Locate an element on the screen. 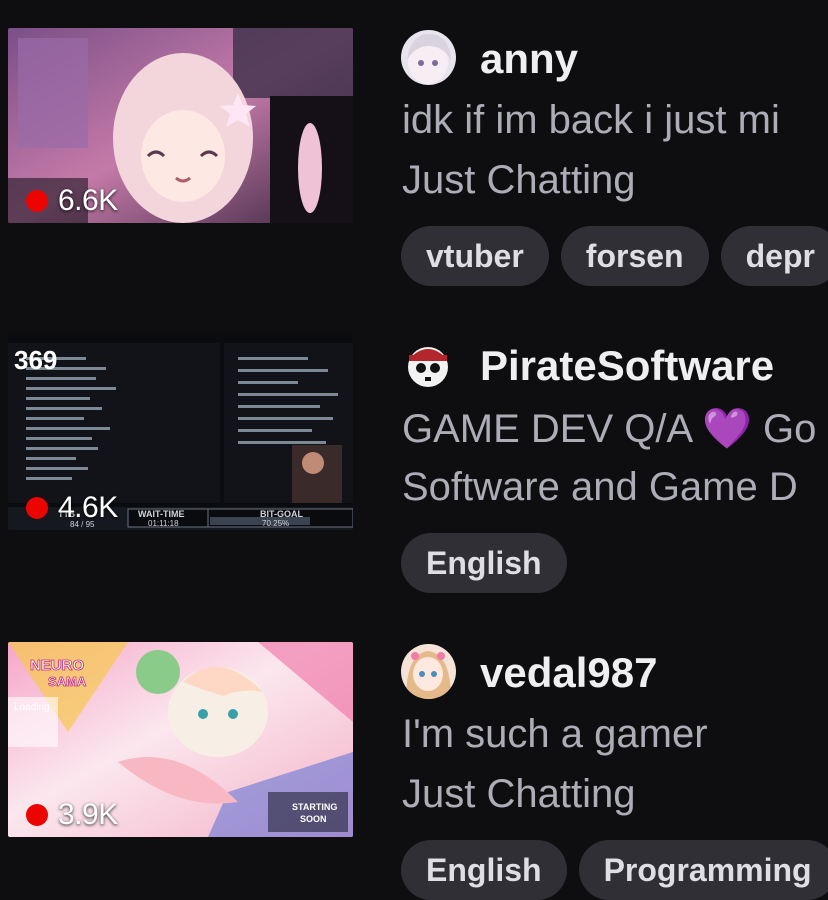 Image resolution: width=828 pixels, height=900 pixels. tag-list: English Programming is located at coordinates (614, 870).